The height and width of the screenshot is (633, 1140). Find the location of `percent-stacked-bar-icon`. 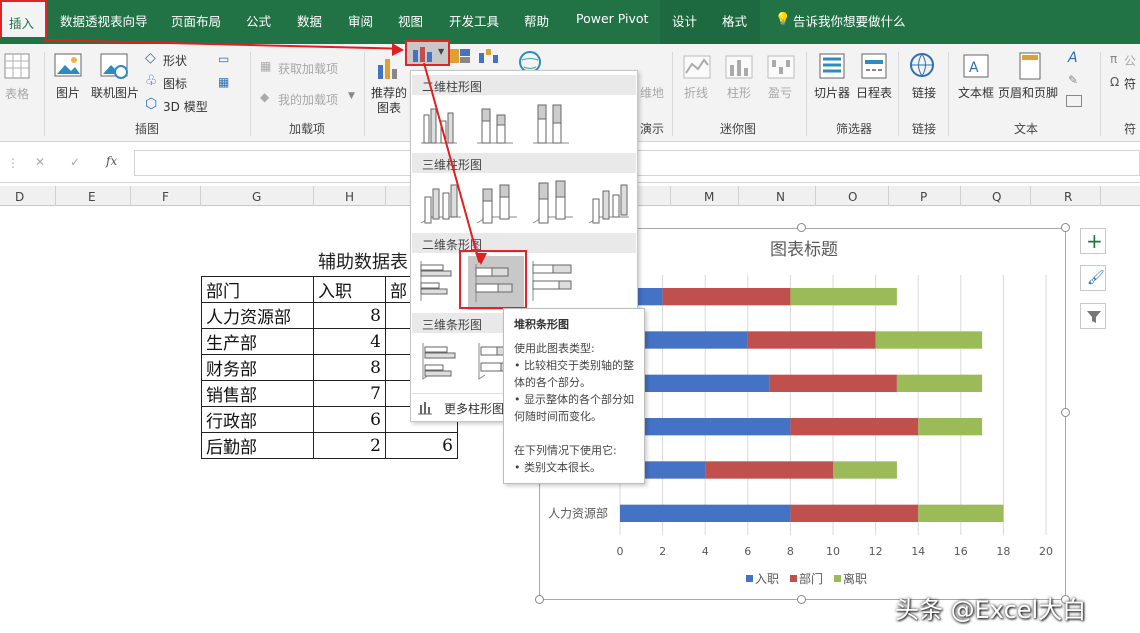

percent-stacked-bar-icon is located at coordinates (553, 281).